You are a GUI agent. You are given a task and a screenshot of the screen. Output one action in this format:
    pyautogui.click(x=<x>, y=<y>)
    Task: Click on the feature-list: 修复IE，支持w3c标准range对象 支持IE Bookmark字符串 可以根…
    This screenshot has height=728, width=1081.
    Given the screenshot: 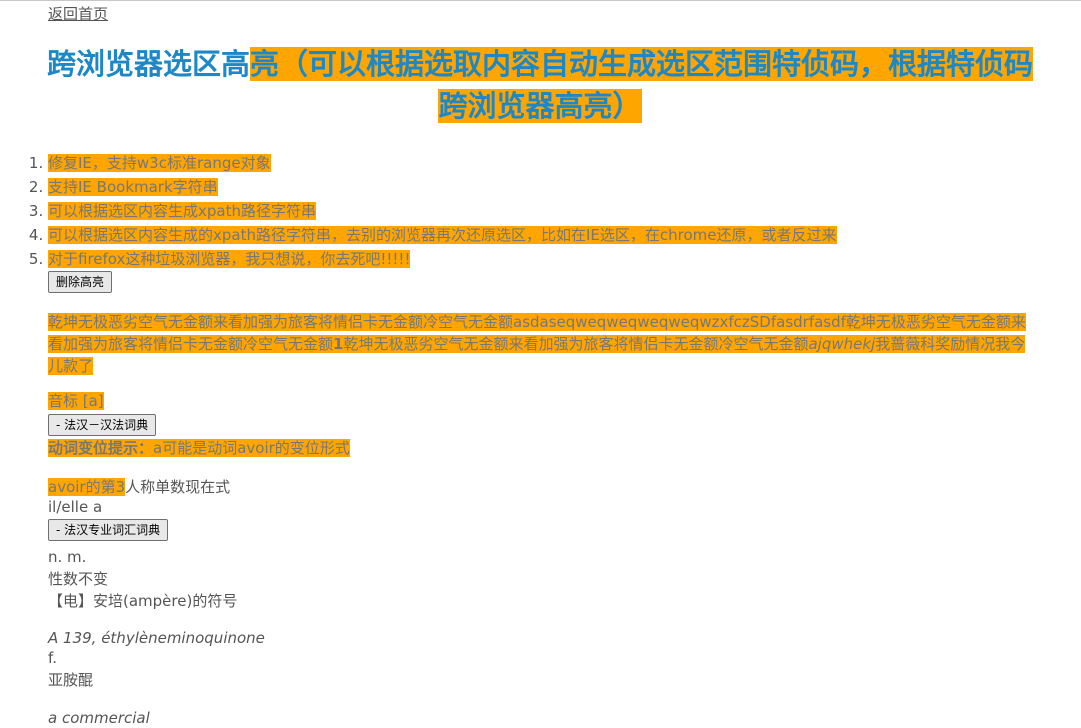 What is the action you would take?
    pyautogui.click(x=418, y=211)
    